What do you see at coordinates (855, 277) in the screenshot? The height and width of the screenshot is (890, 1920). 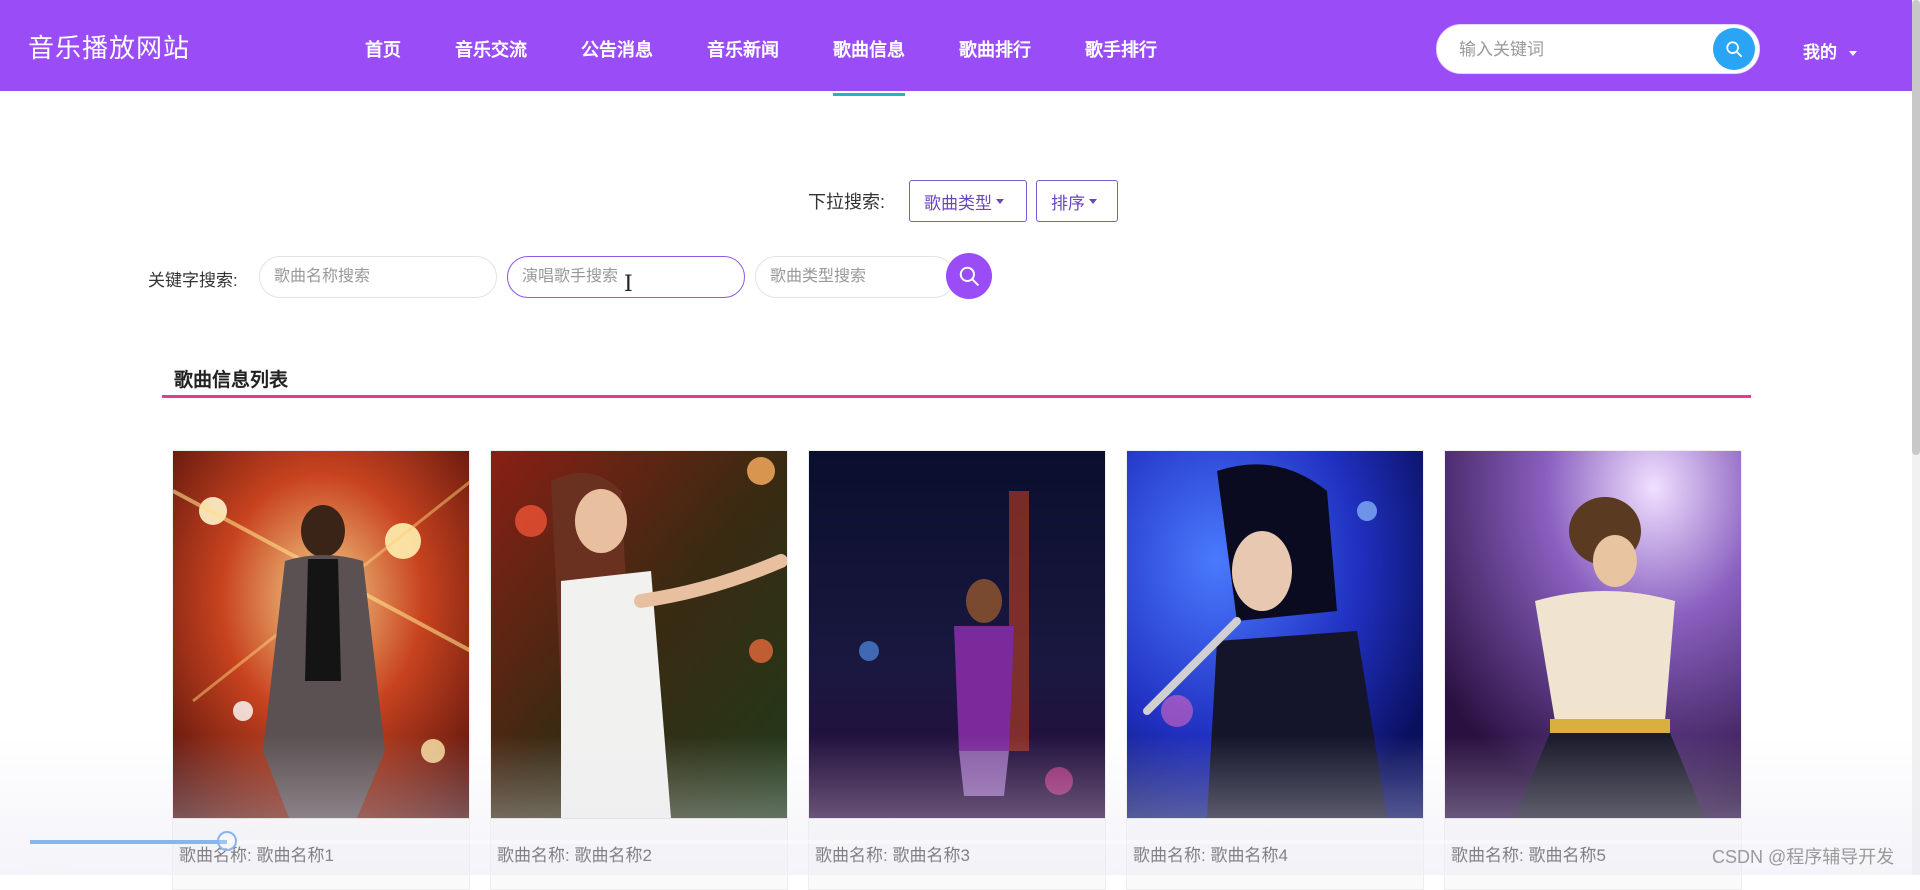 I see `song-type-search-input` at bounding box center [855, 277].